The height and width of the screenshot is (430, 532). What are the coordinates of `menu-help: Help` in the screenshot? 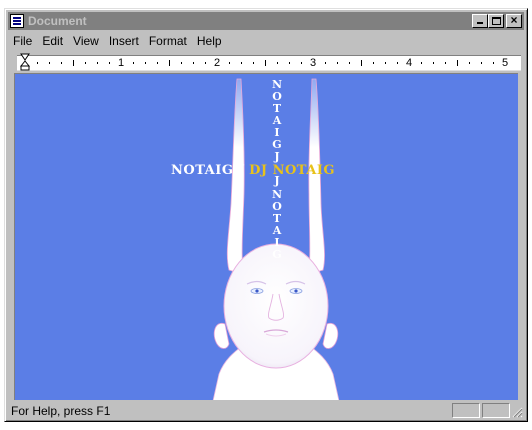 It's located at (209, 41).